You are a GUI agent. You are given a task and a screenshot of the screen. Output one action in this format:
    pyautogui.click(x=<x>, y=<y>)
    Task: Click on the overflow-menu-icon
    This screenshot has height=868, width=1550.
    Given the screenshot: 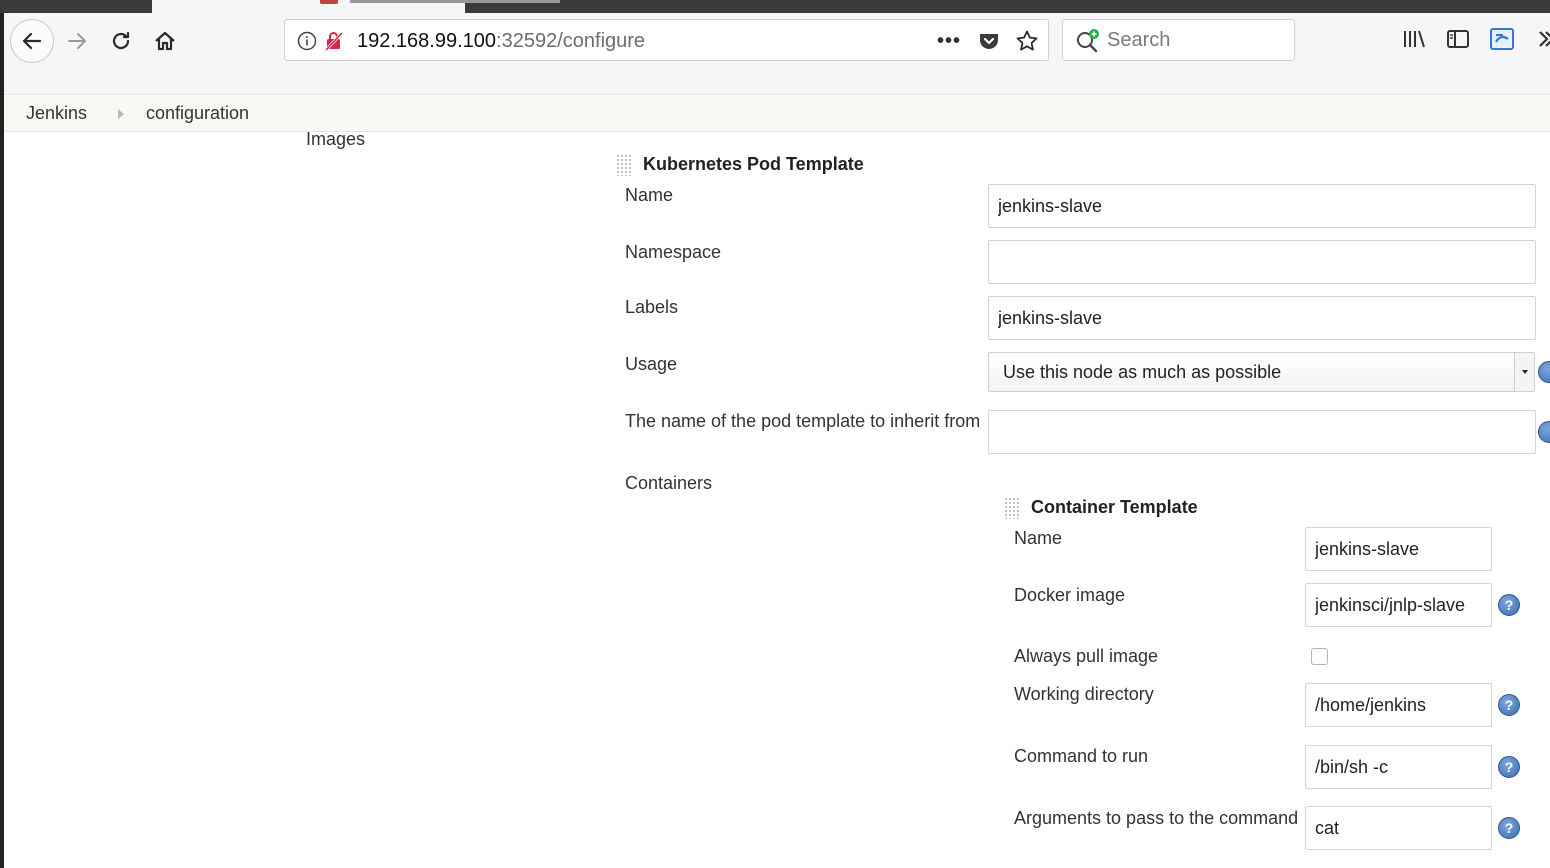 What is the action you would take?
    pyautogui.click(x=1541, y=39)
    